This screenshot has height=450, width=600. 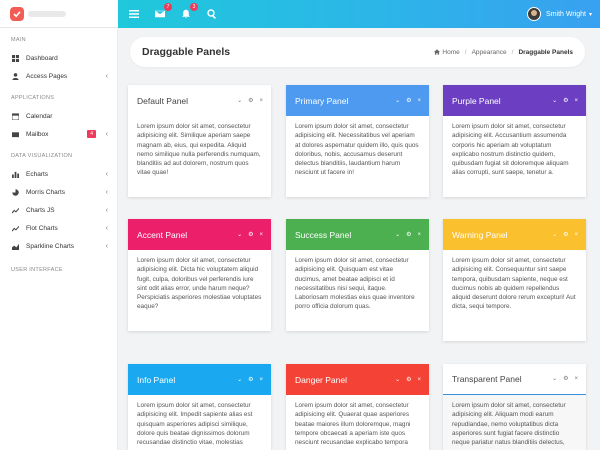 What do you see at coordinates (106, 76) in the screenshot?
I see `chevron-left-icon: ‹` at bounding box center [106, 76].